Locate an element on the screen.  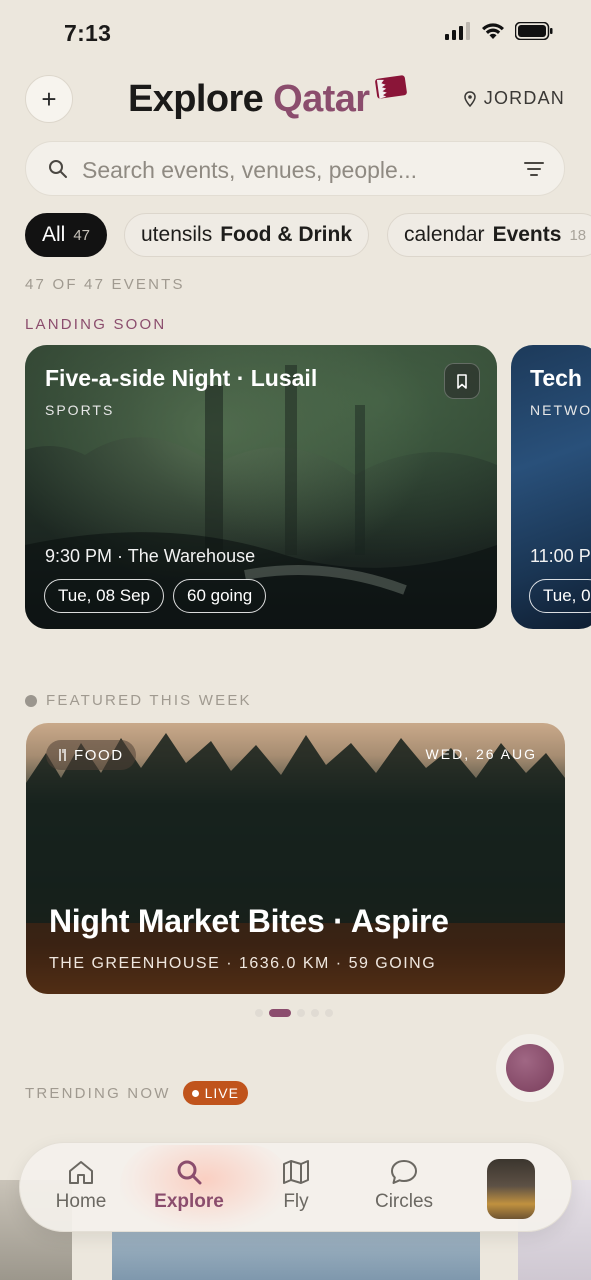
wifi-icon is located at coordinates (493, 31).